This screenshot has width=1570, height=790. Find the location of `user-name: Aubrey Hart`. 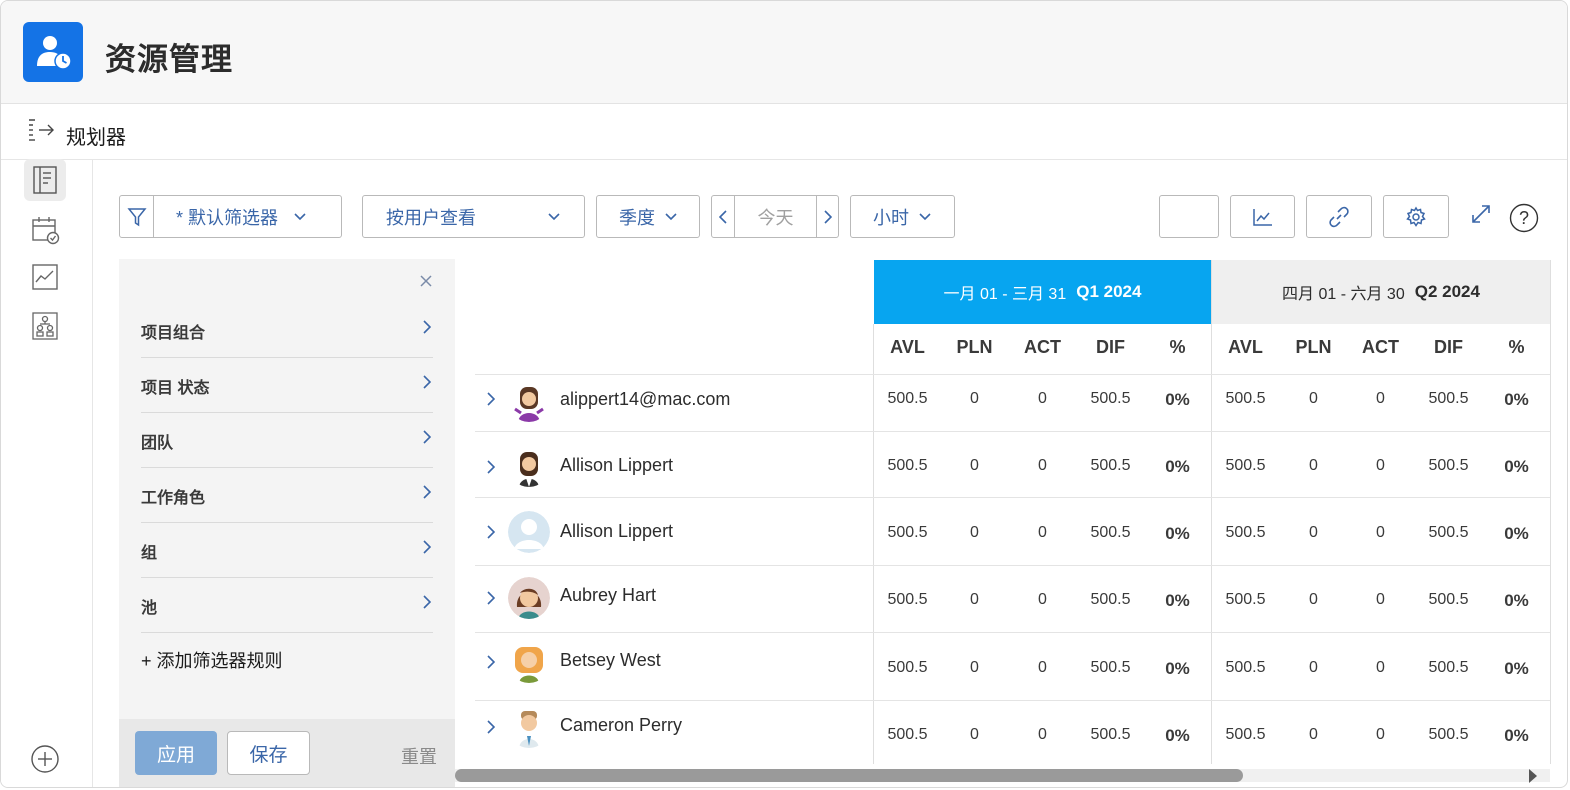

user-name: Aubrey Hart is located at coordinates (608, 595).